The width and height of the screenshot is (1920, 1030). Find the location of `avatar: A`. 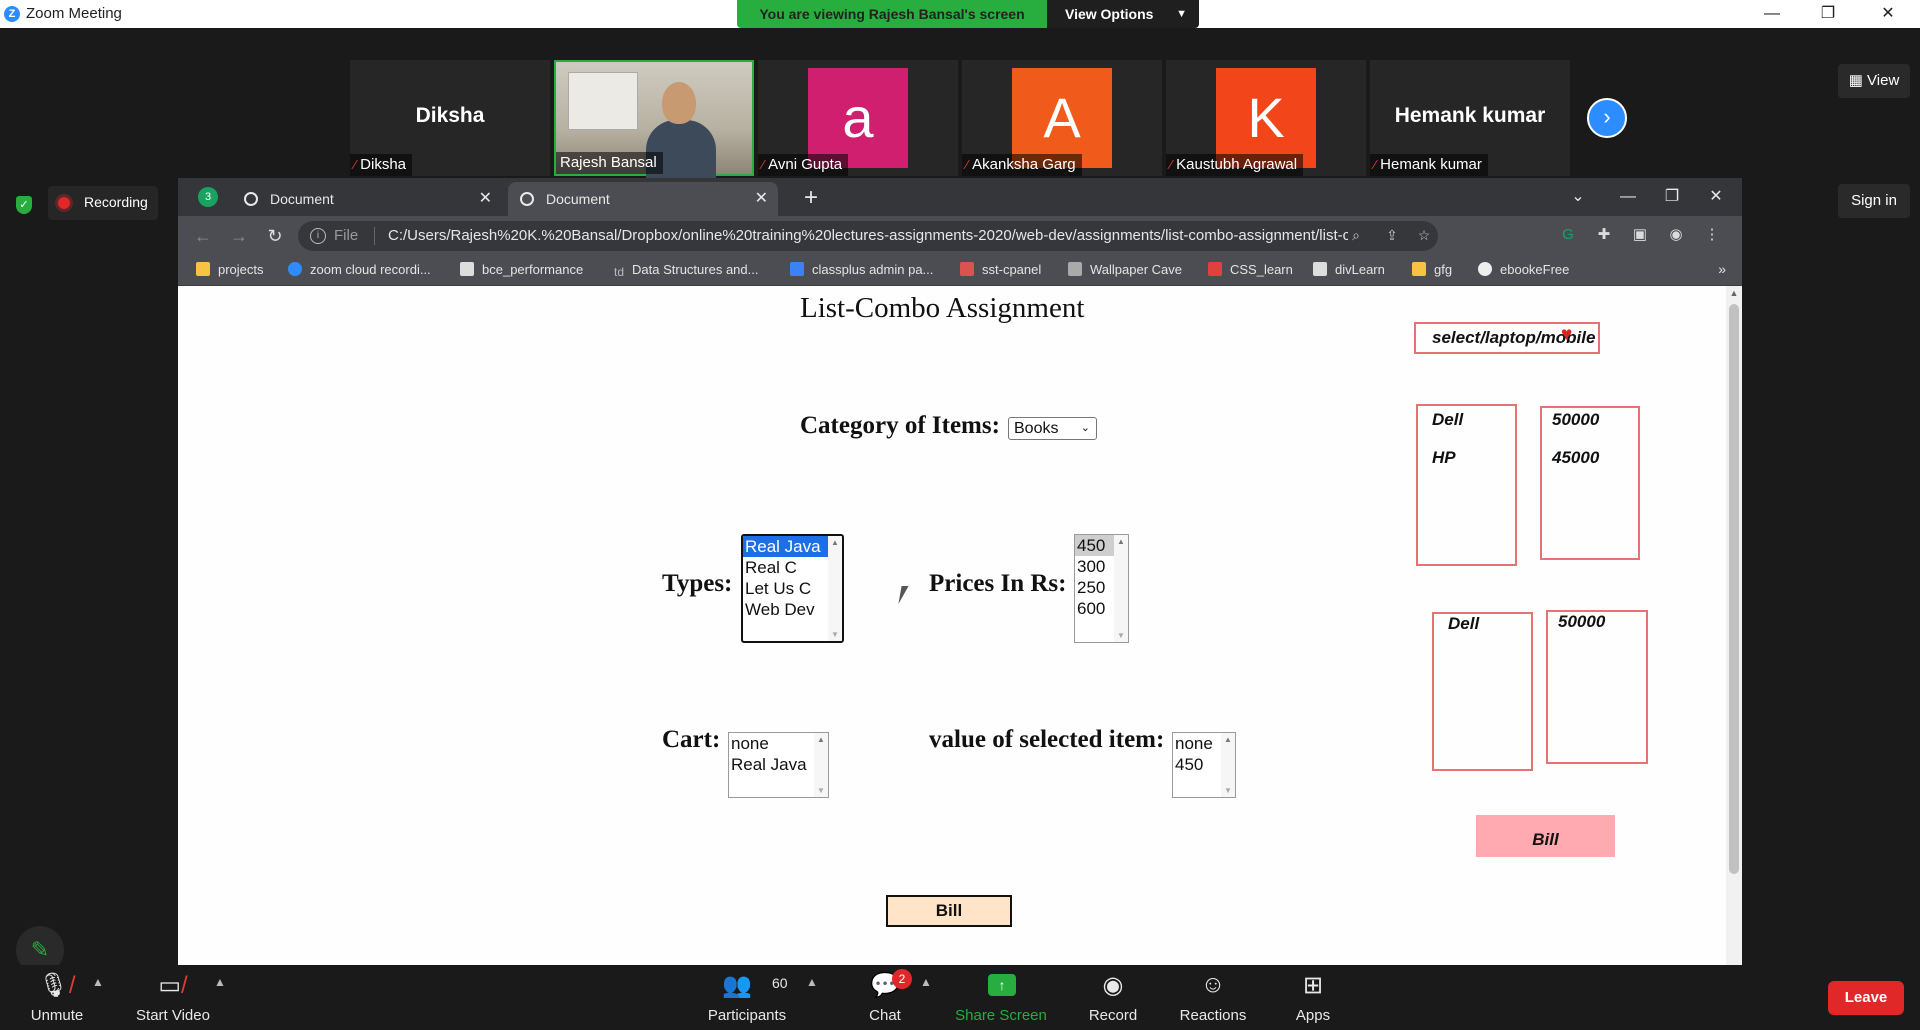

avatar: A is located at coordinates (1062, 118).